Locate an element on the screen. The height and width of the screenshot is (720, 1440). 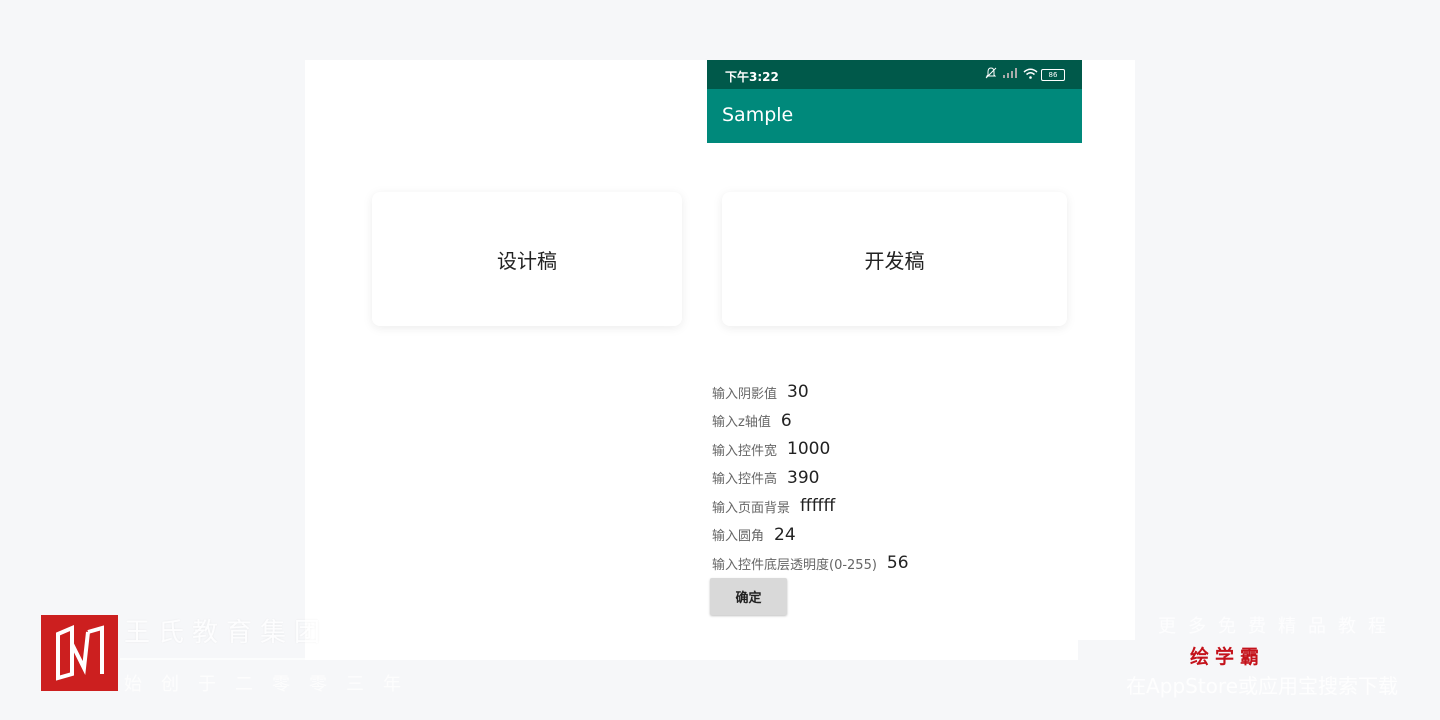
width-input: 1000 is located at coordinates (808, 449).